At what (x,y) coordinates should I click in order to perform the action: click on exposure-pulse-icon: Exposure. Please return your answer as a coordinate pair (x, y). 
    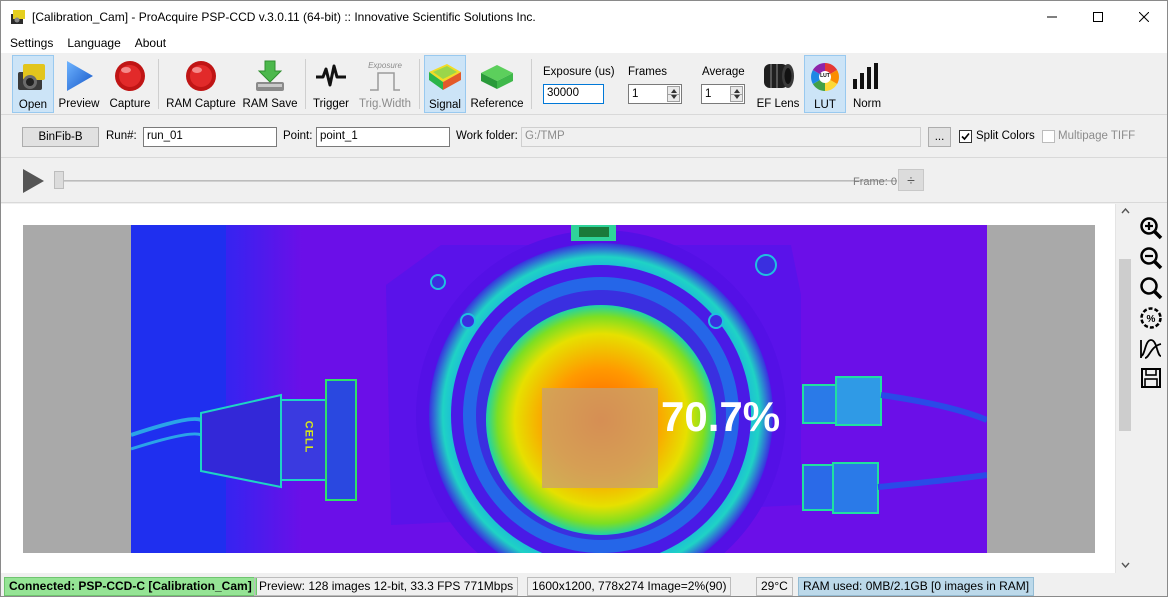
    Looking at the image, I should click on (385, 76).